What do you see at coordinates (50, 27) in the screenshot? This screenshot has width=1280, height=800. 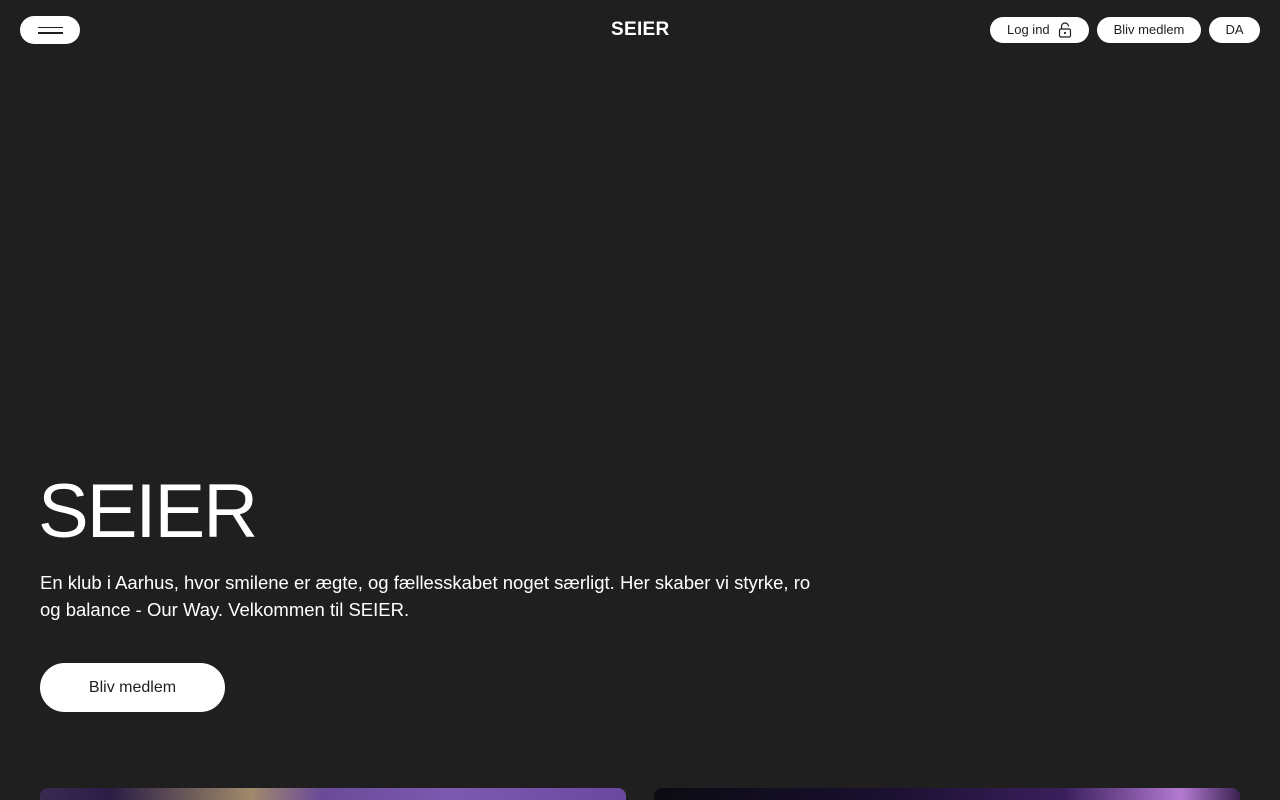 I see `hamburger-icon` at bounding box center [50, 27].